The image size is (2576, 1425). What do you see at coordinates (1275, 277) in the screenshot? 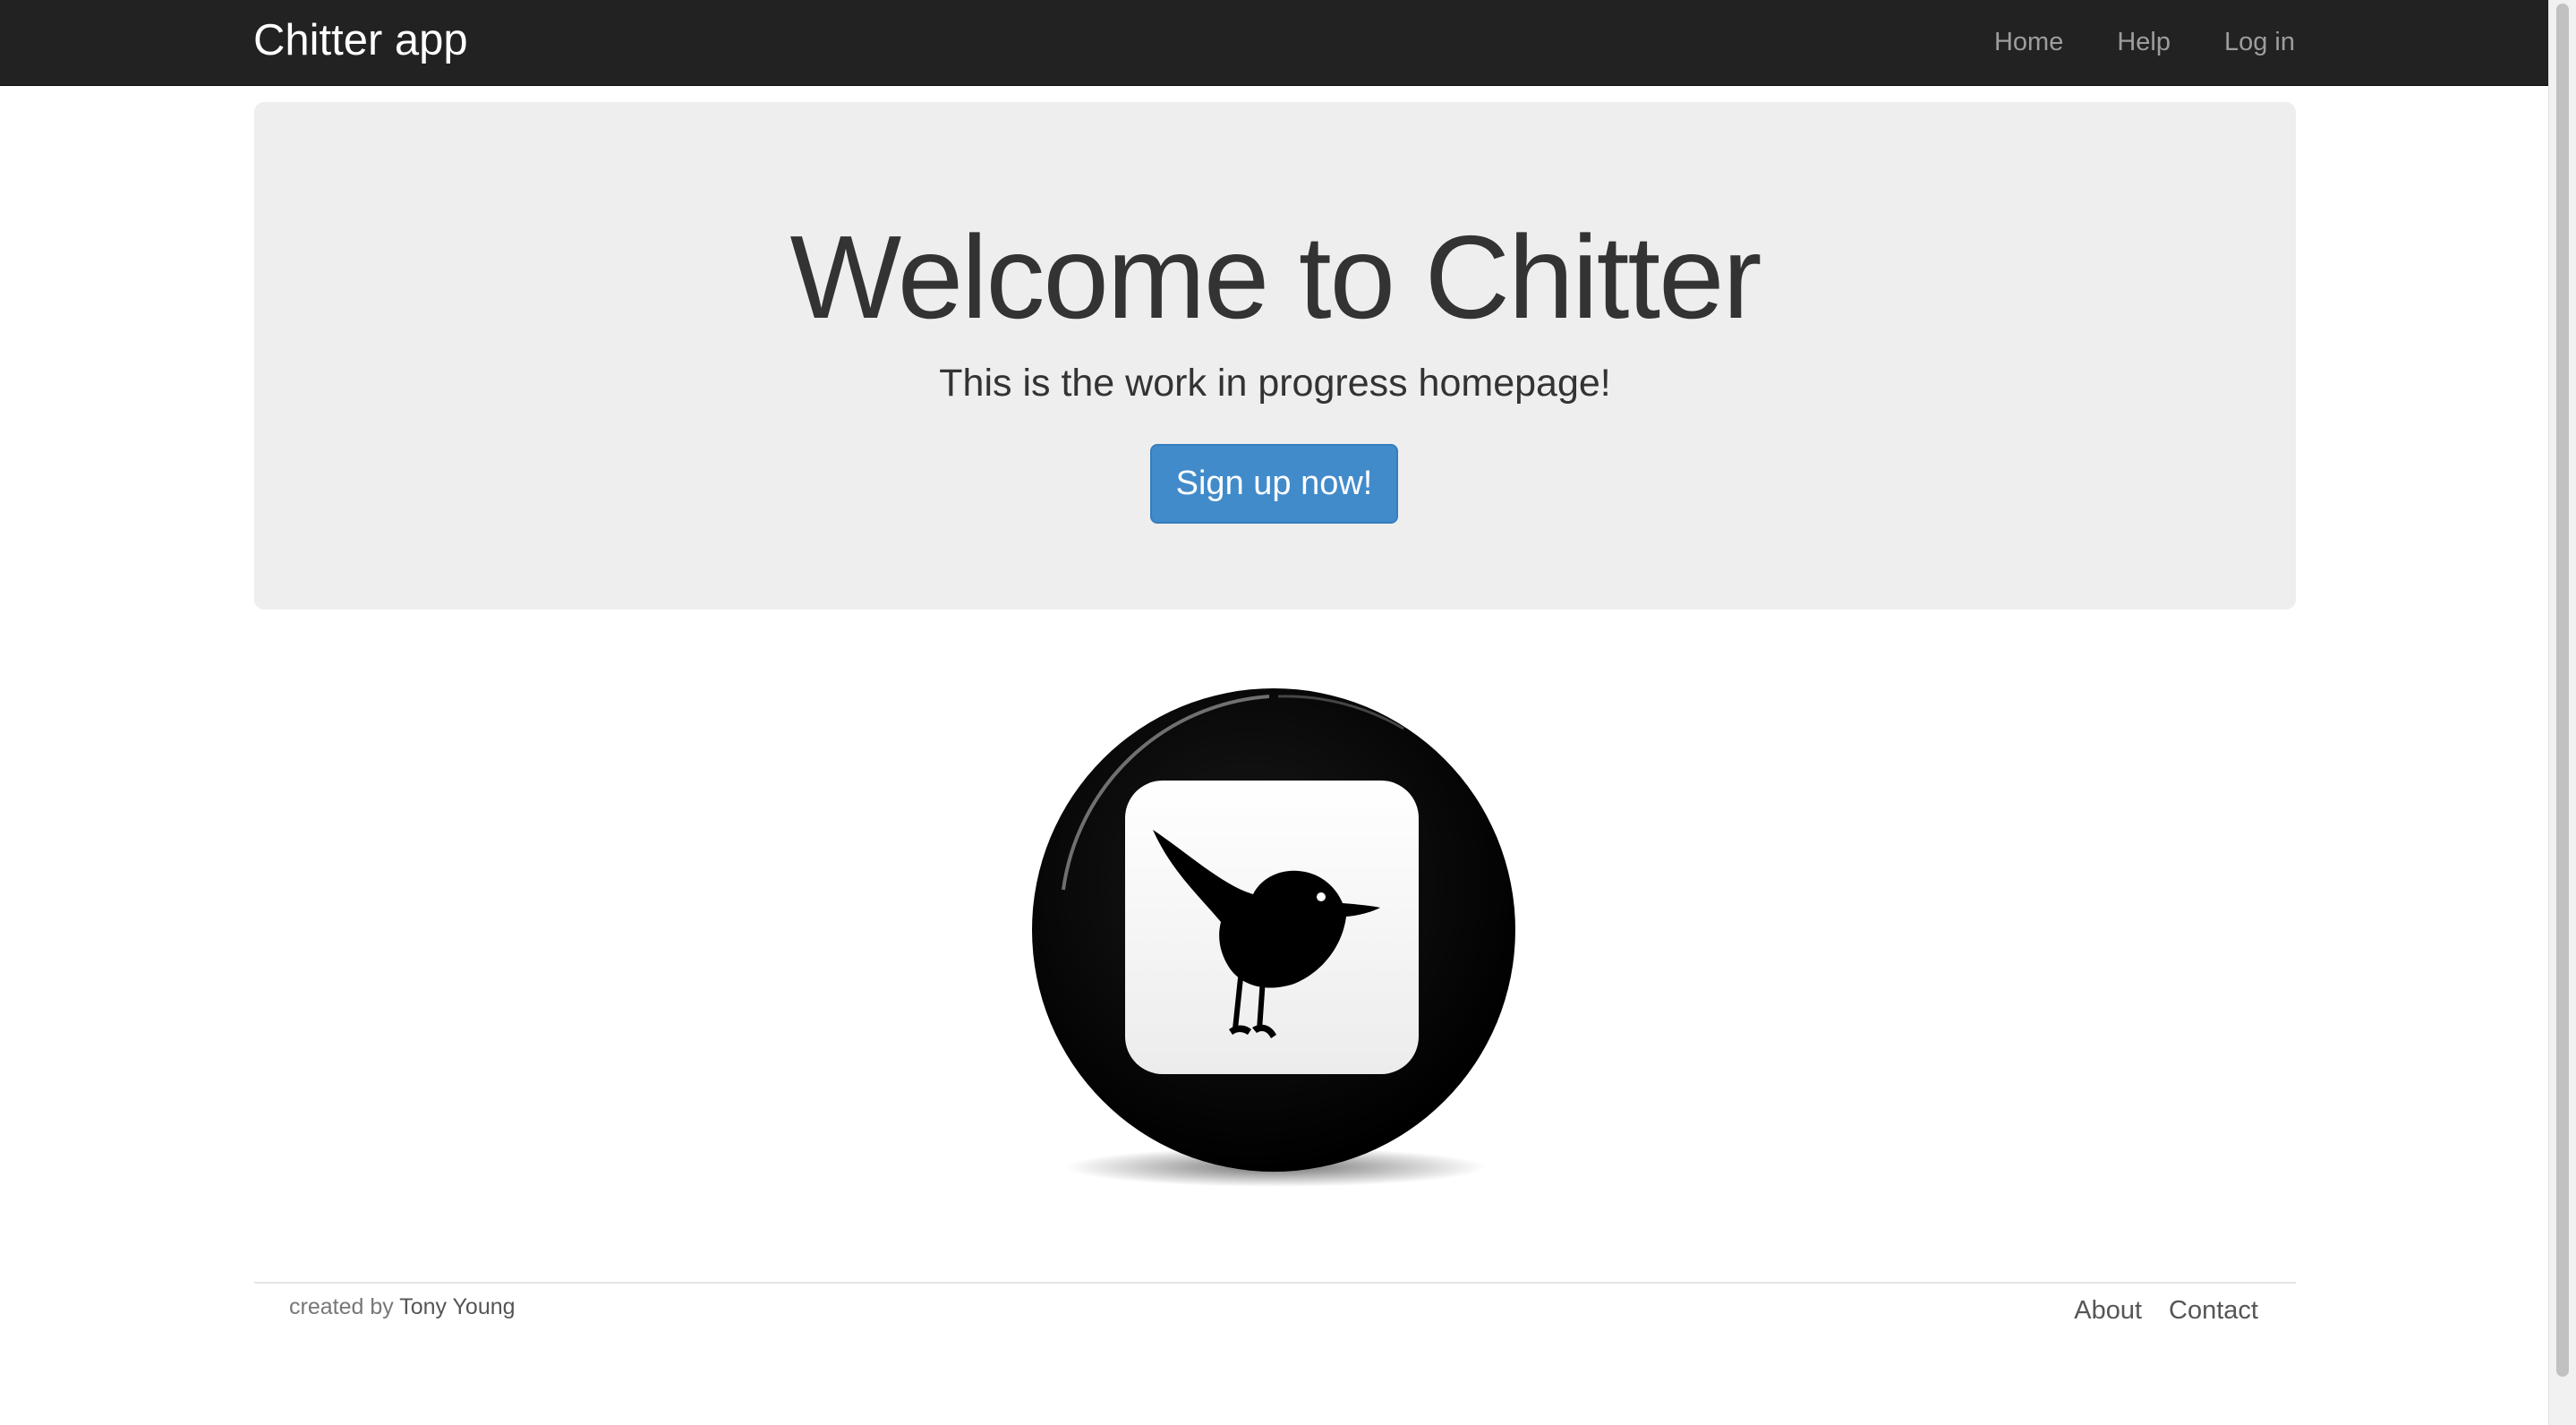
I see `page-title: Welcome to Chitter` at bounding box center [1275, 277].